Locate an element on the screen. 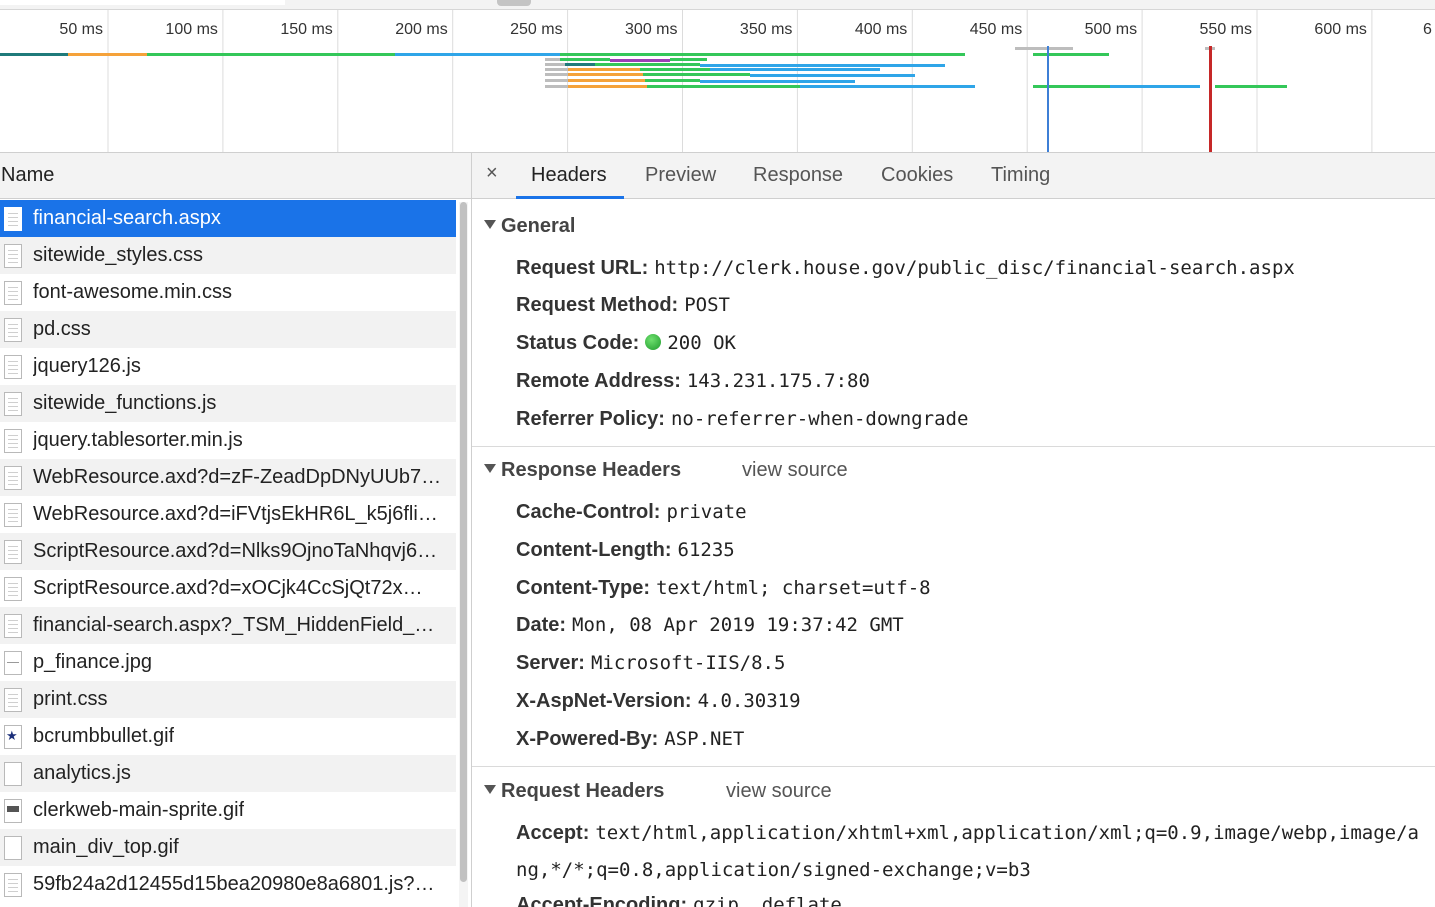 The height and width of the screenshot is (907, 1435). list-item: print.css is located at coordinates (228, 699).